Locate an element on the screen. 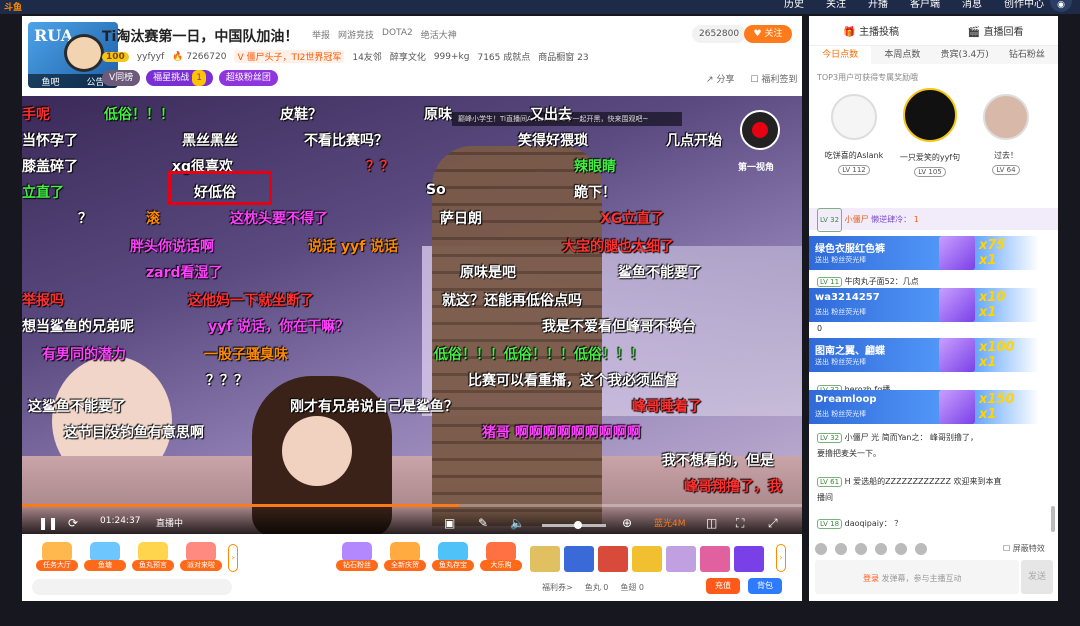 The image size is (1080, 626). gift-lottery: 大乐购 is located at coordinates (501, 557).